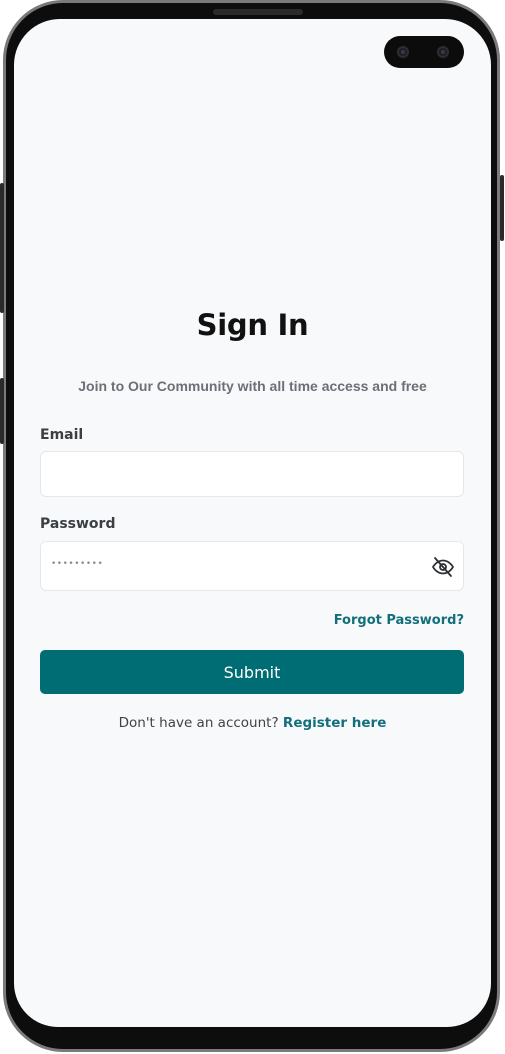  I want to click on password-label: Password, so click(78, 524).